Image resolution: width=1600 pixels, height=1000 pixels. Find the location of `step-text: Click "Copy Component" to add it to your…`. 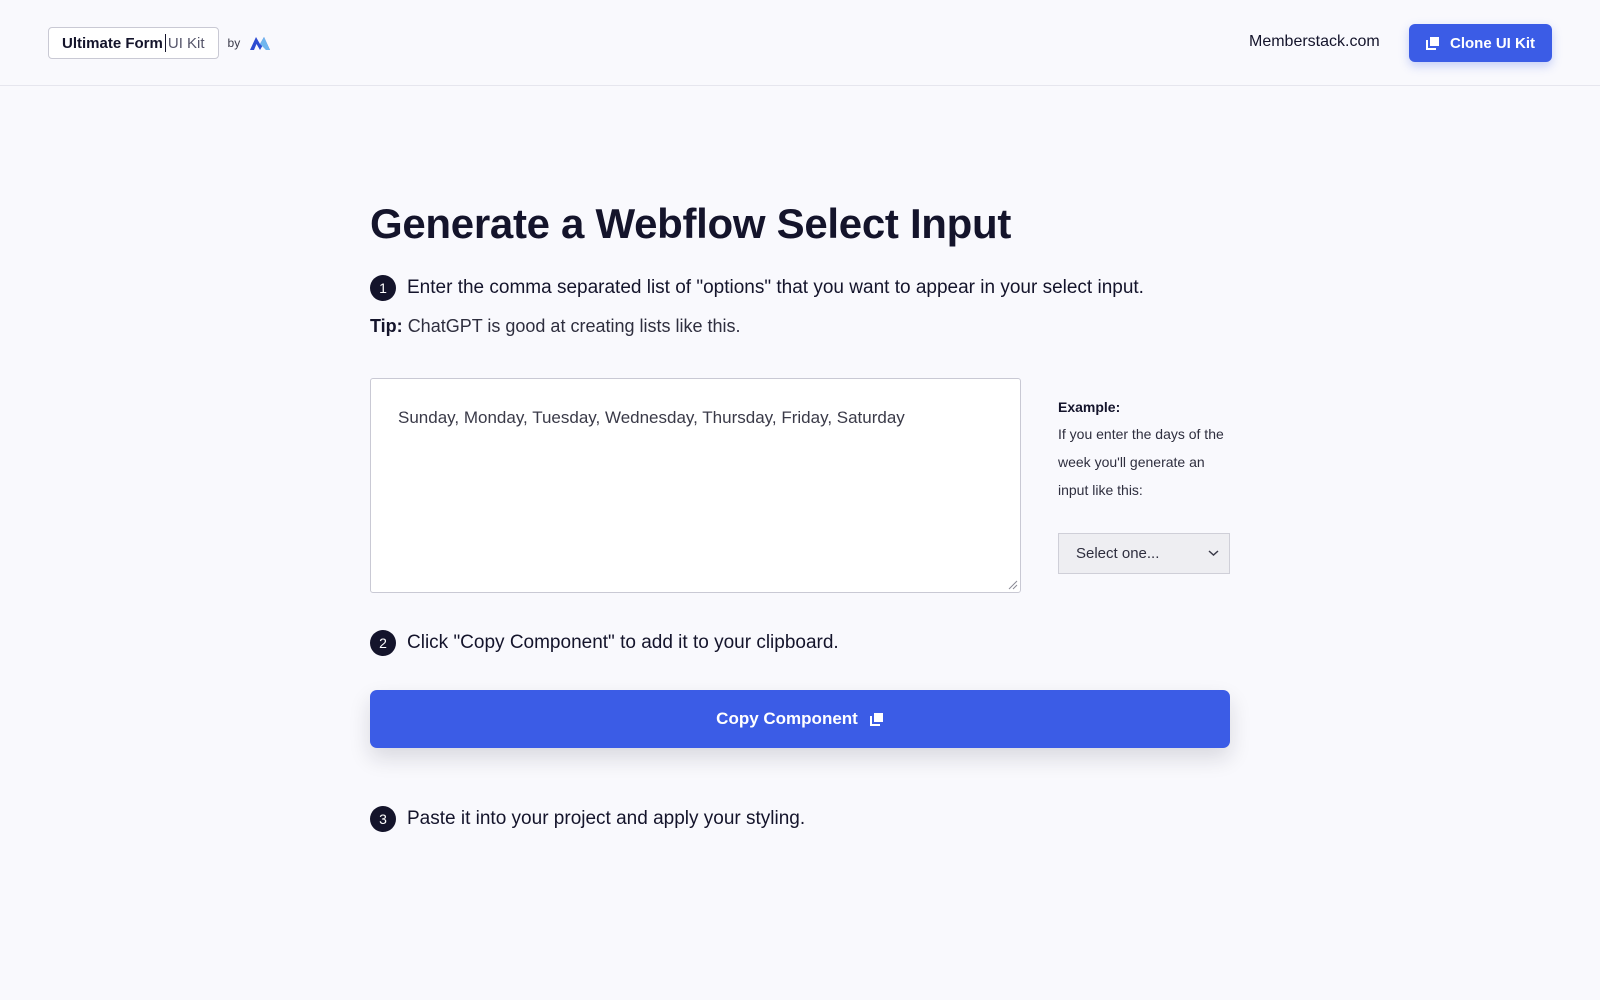

step-text: Click "Copy Component" to add it to your… is located at coordinates (623, 642).